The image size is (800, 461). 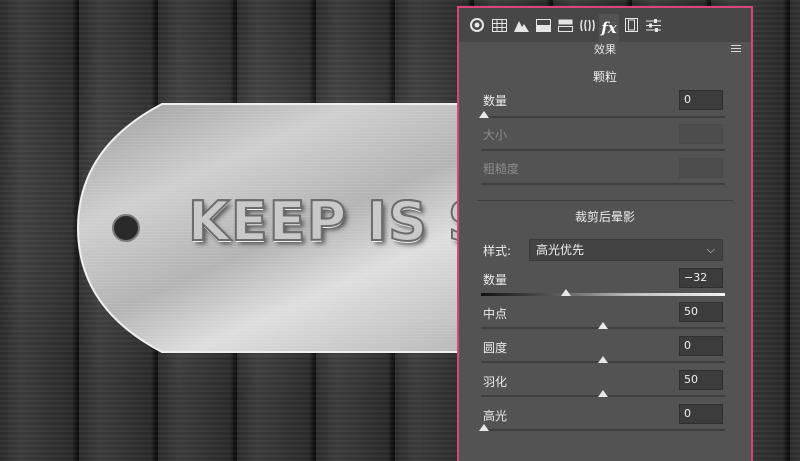 I want to click on vignette-roundness-thumb, so click(x=603, y=359).